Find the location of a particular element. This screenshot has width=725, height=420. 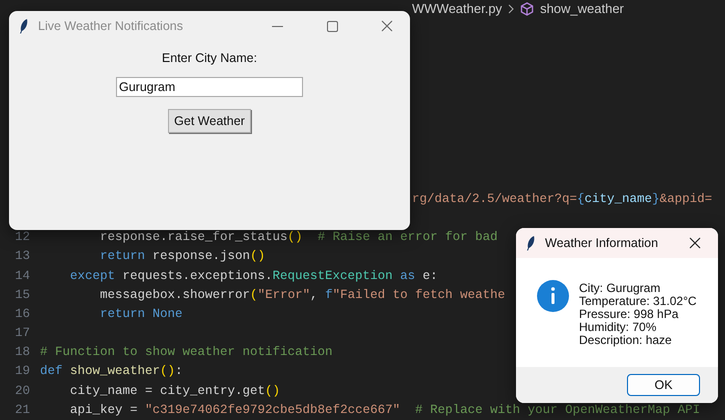

line-number: 18 is located at coordinates (22, 353).